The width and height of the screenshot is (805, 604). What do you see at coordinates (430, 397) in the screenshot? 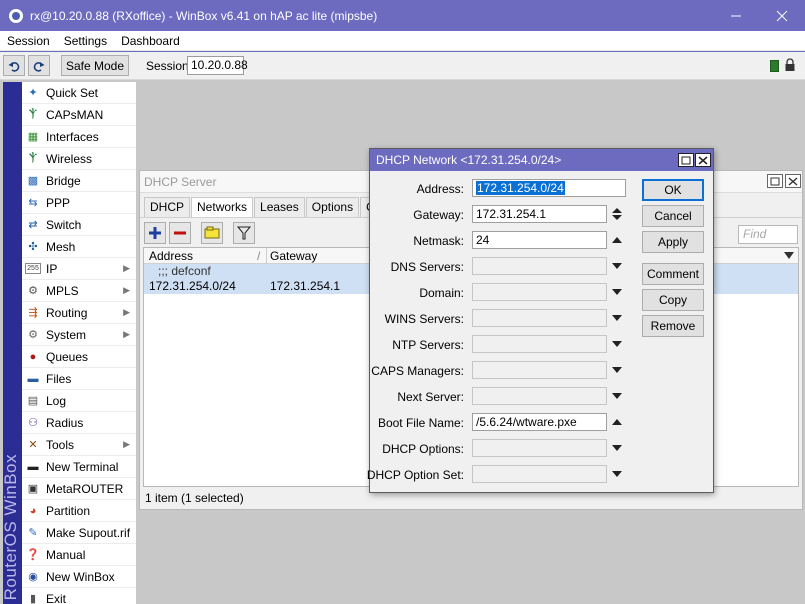
I see `field-label: Next Server:` at bounding box center [430, 397].